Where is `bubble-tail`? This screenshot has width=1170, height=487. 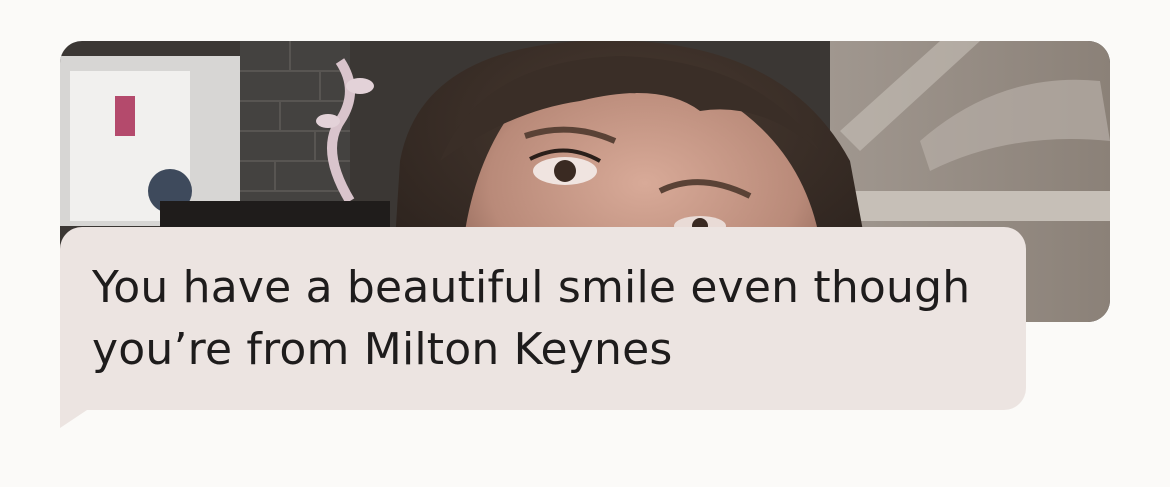 bubble-tail is located at coordinates (75, 418).